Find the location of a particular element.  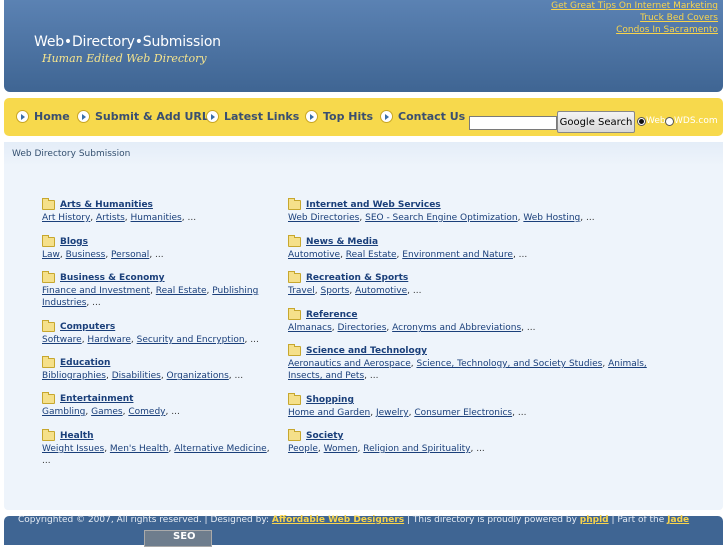

nav-submit-label: Submit & Add URL is located at coordinates (152, 116).